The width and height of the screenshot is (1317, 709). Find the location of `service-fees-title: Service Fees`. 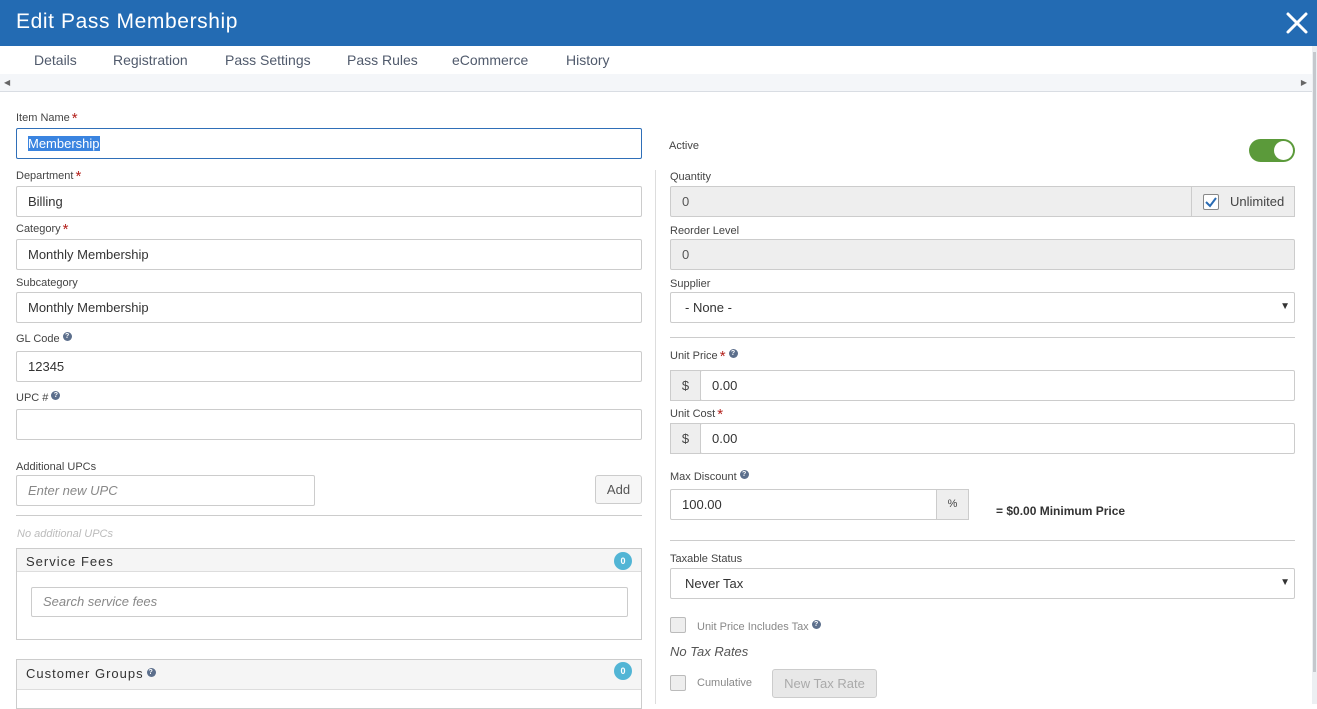

service-fees-title: Service Fees is located at coordinates (70, 561).